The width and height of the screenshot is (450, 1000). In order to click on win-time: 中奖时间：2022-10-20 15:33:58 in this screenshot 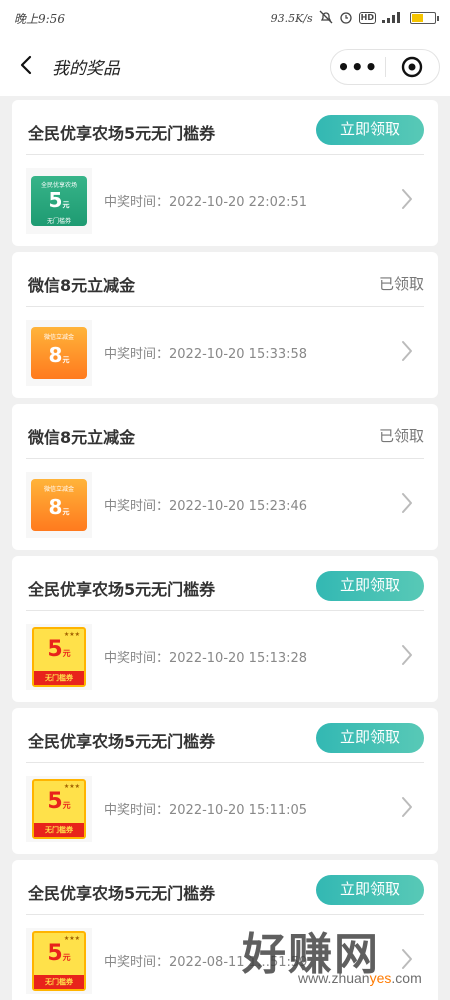, I will do `click(206, 354)`.